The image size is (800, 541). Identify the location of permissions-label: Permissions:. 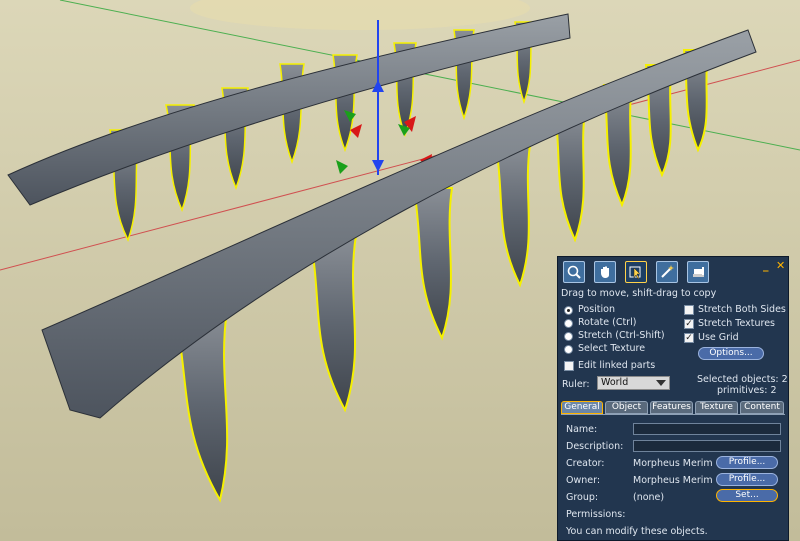
(596, 514).